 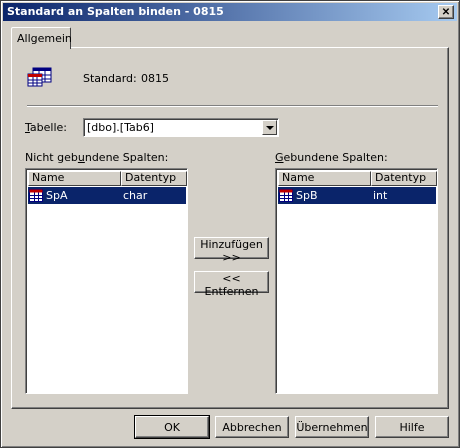 What do you see at coordinates (39, 77) in the screenshot?
I see `default-object-icon` at bounding box center [39, 77].